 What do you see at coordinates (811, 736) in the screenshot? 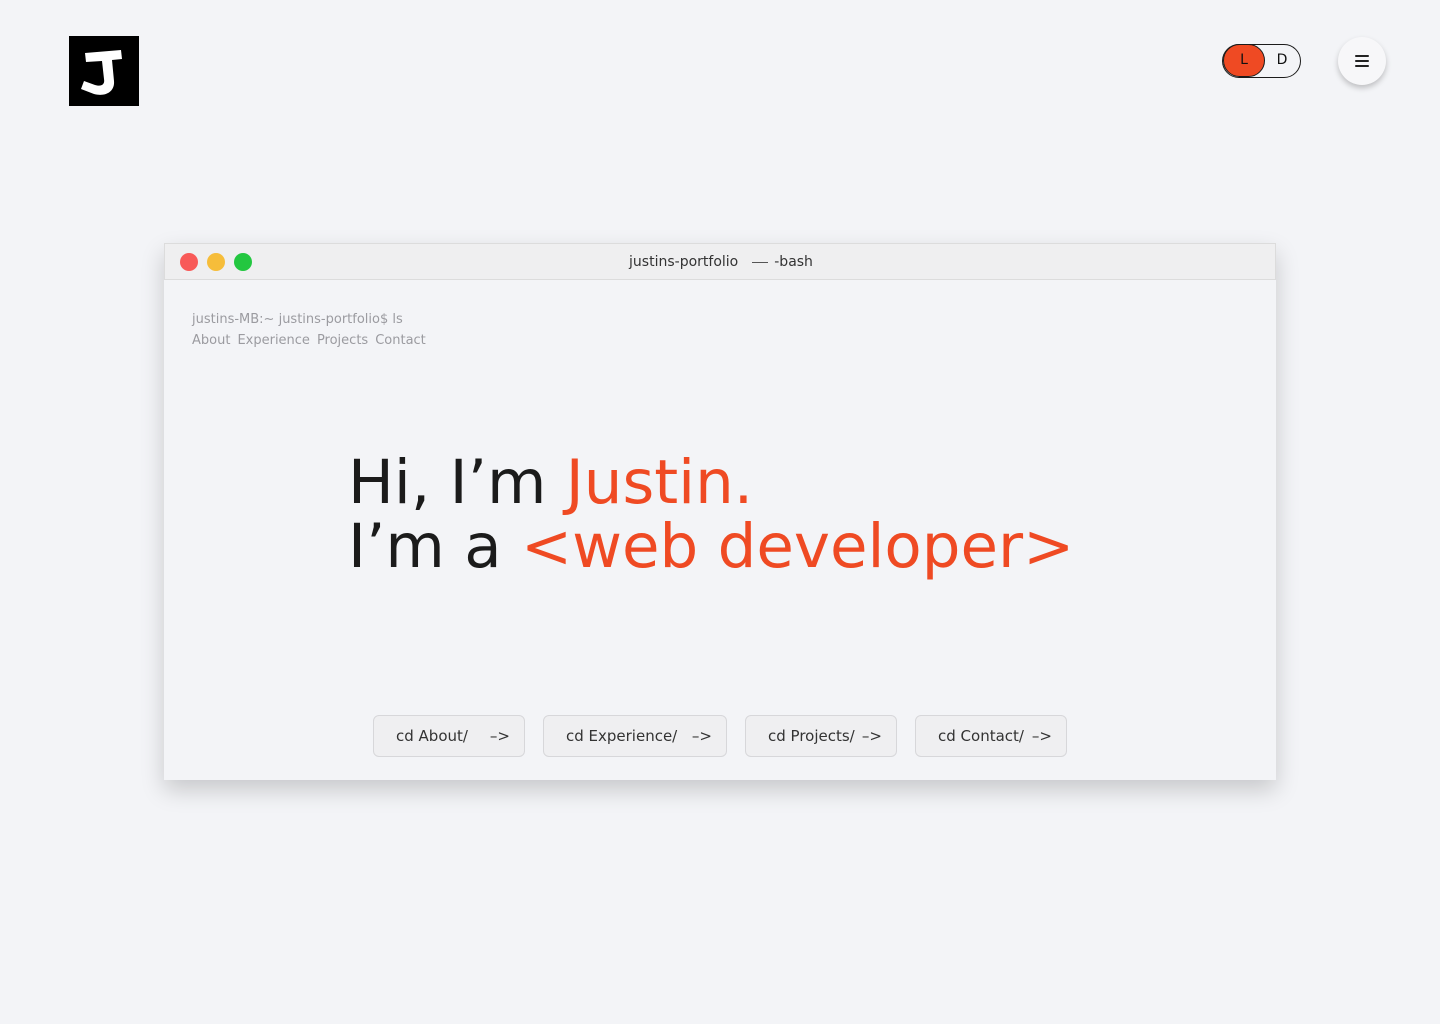
I see `cd-projects-label: cd Projects/` at bounding box center [811, 736].